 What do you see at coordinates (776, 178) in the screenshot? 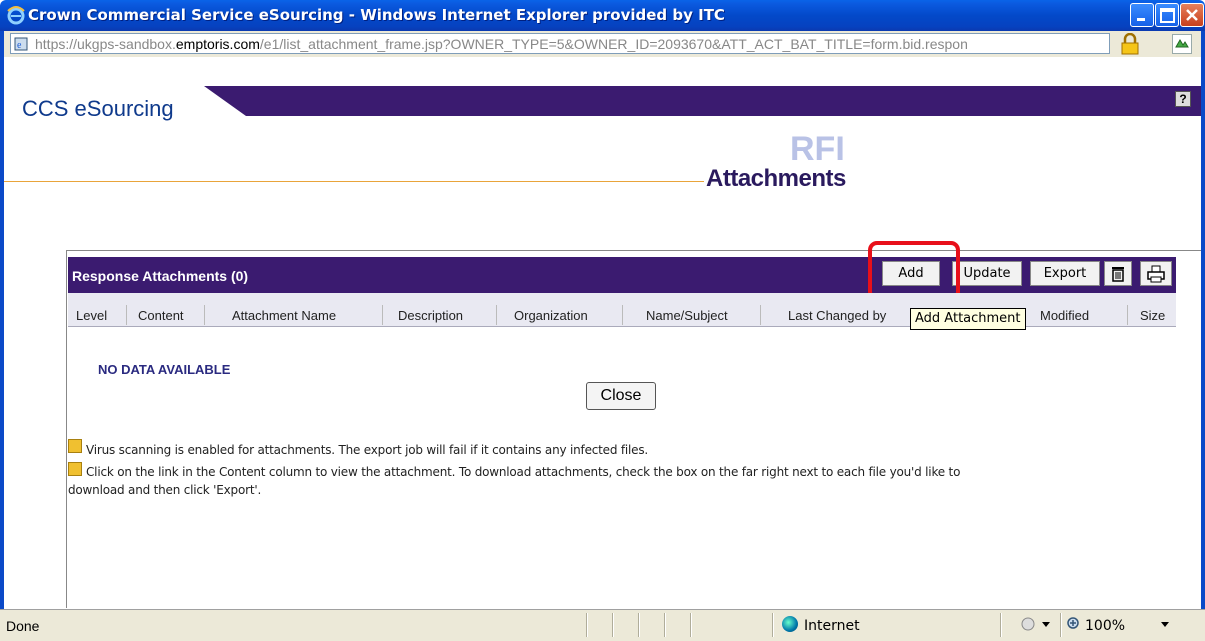
I see `page-title: Attachments` at bounding box center [776, 178].